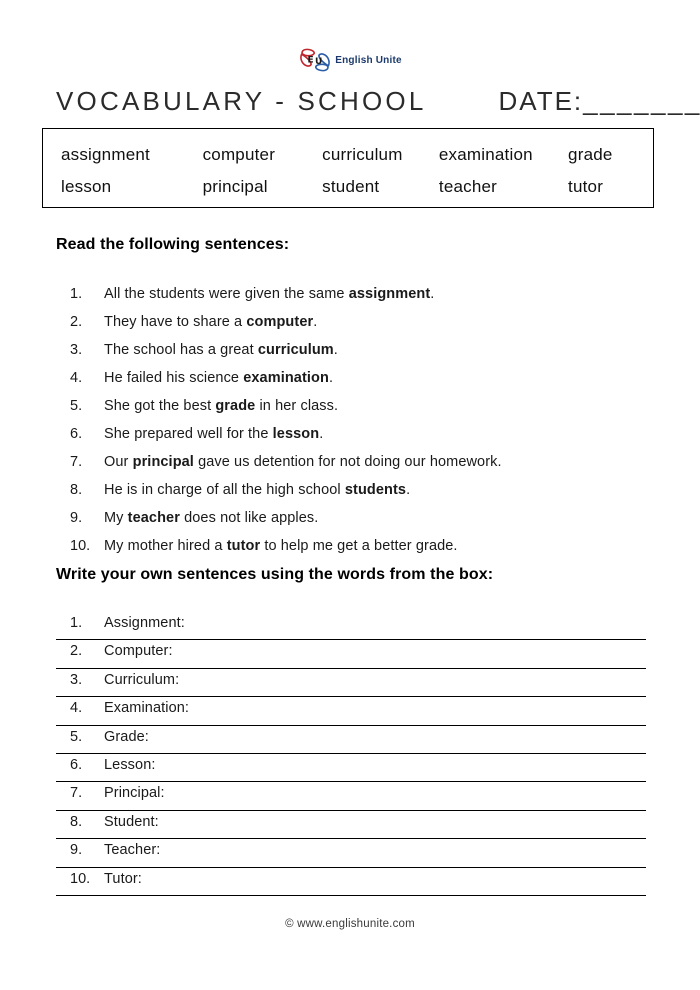 This screenshot has height=990, width=700. I want to click on write-line-number: 10., so click(80, 878).